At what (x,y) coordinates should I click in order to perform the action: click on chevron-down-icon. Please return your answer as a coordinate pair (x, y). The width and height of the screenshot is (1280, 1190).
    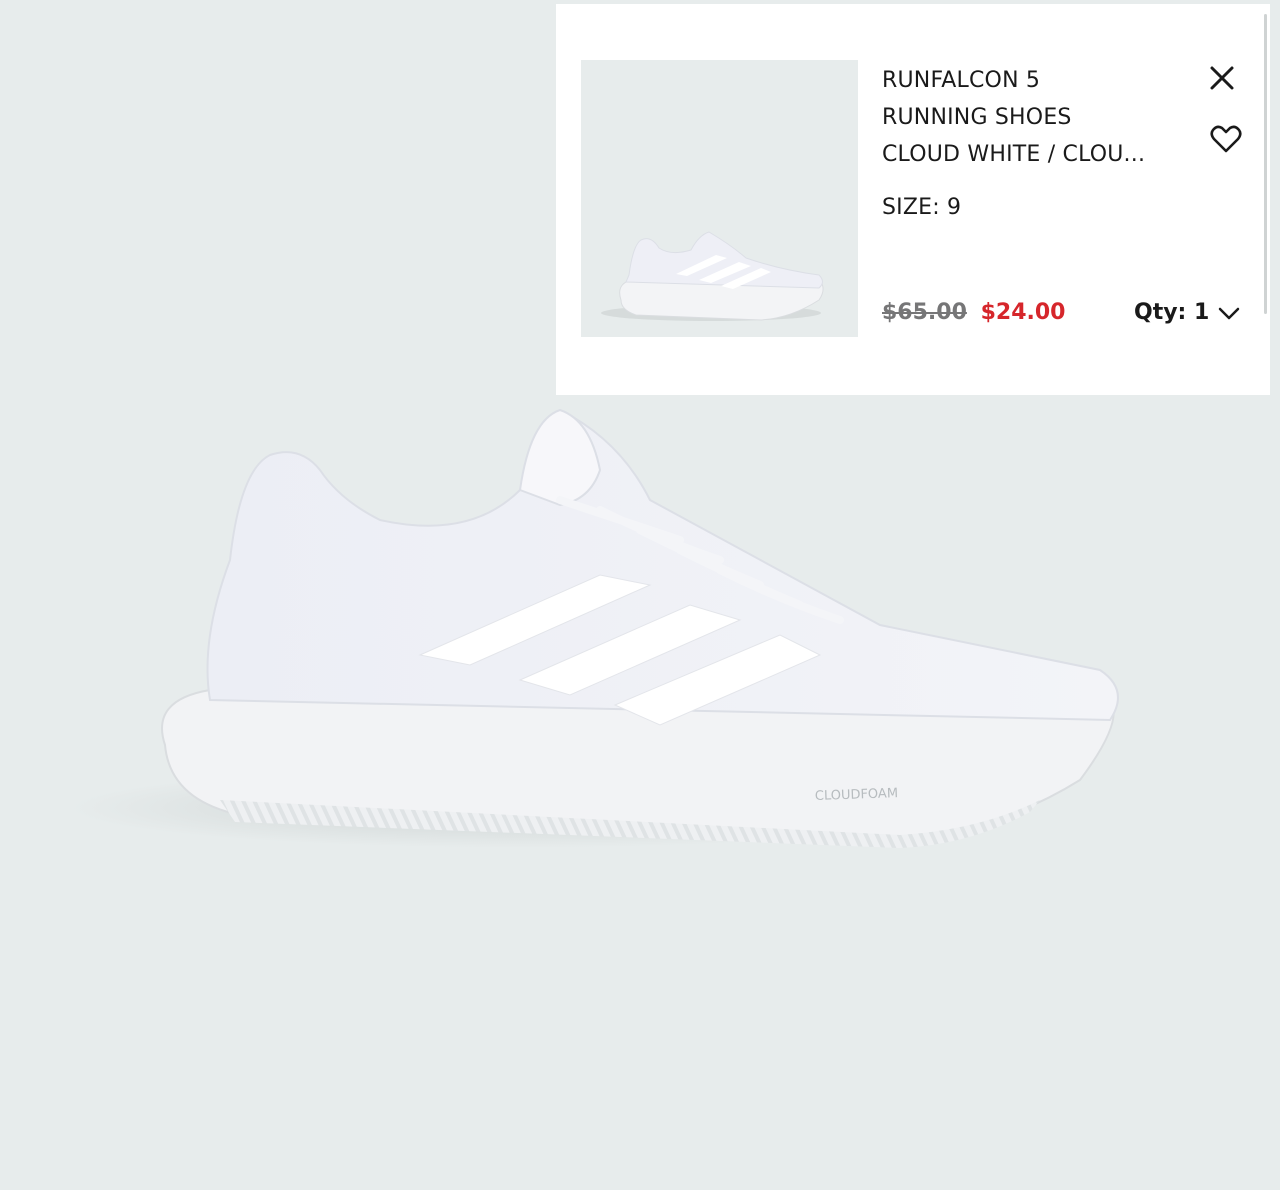
    Looking at the image, I should click on (1229, 313).